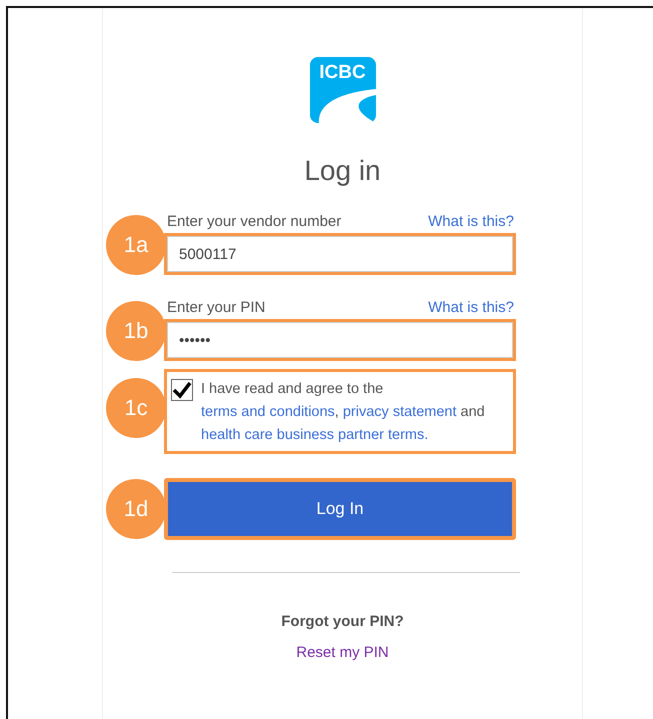 This screenshot has width=653, height=719. What do you see at coordinates (136, 331) in the screenshot?
I see `callout-badge: 1b` at bounding box center [136, 331].